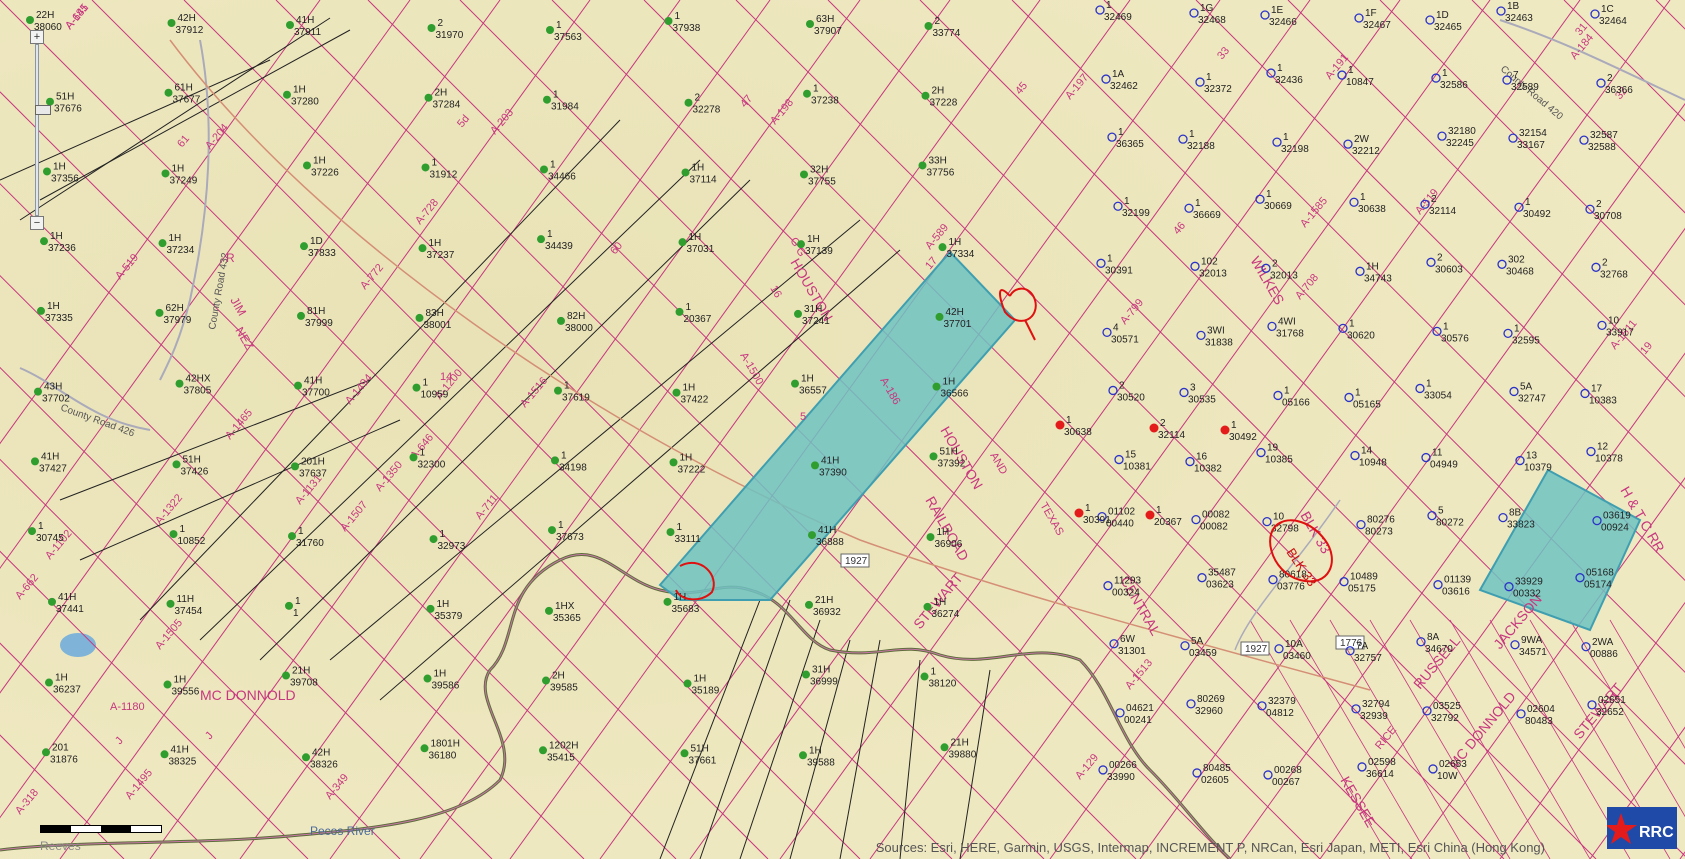 The image size is (1685, 859). What do you see at coordinates (701, 249) in the screenshot?
I see `well-api: 37031` at bounding box center [701, 249].